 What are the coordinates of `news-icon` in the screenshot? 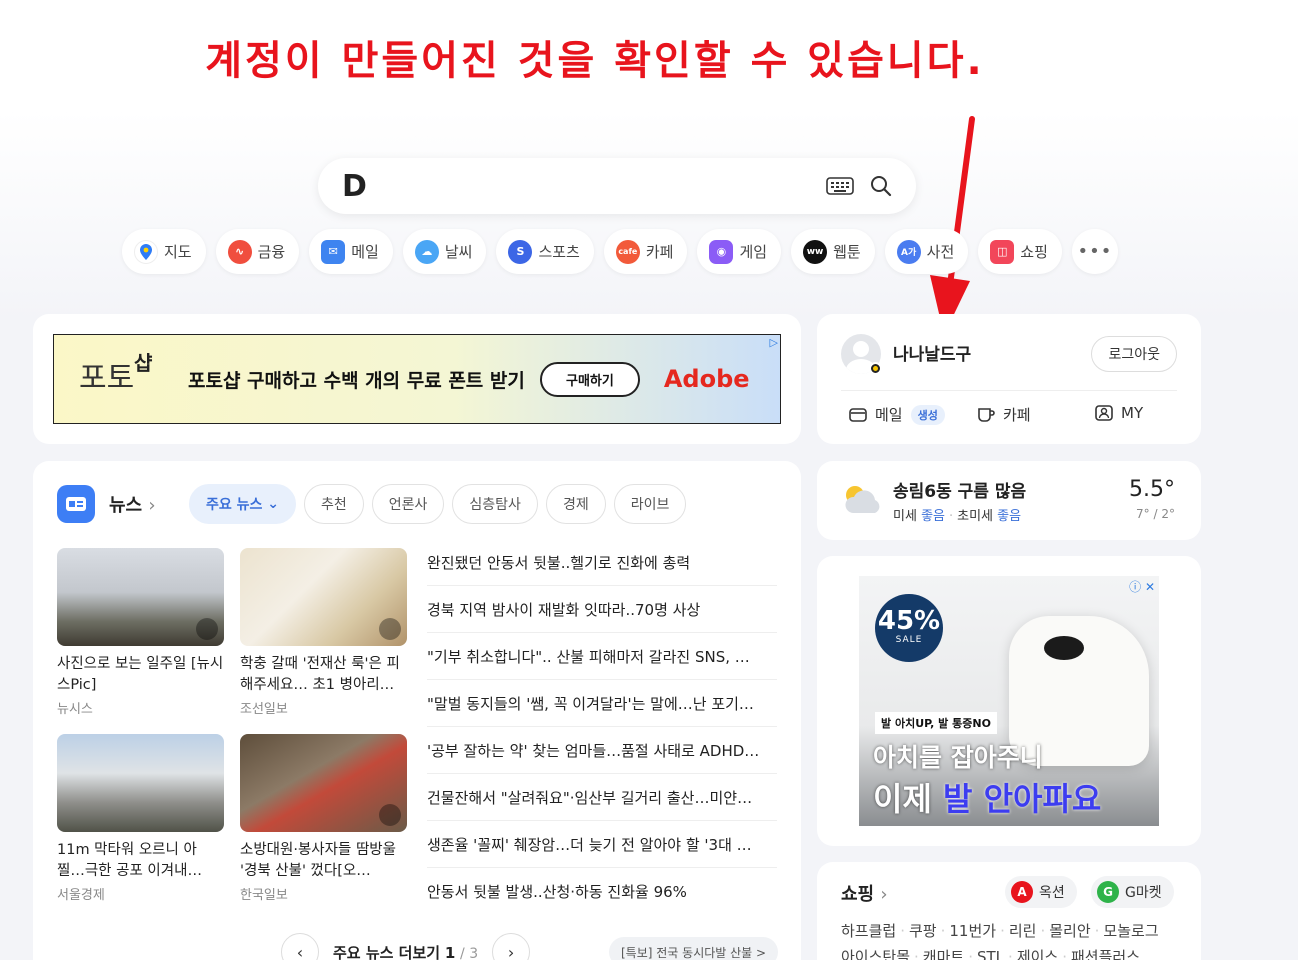 It's located at (76, 504).